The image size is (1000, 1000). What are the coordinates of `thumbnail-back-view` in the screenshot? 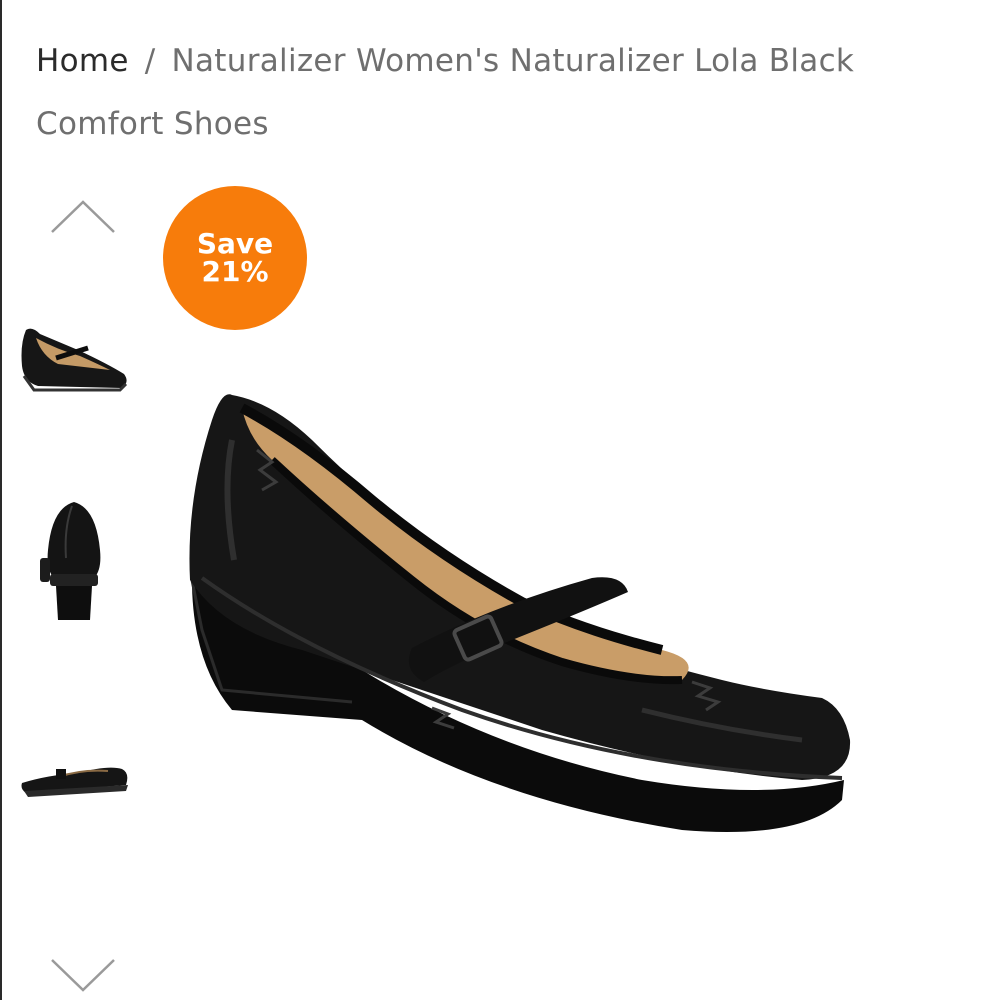 It's located at (74, 560).